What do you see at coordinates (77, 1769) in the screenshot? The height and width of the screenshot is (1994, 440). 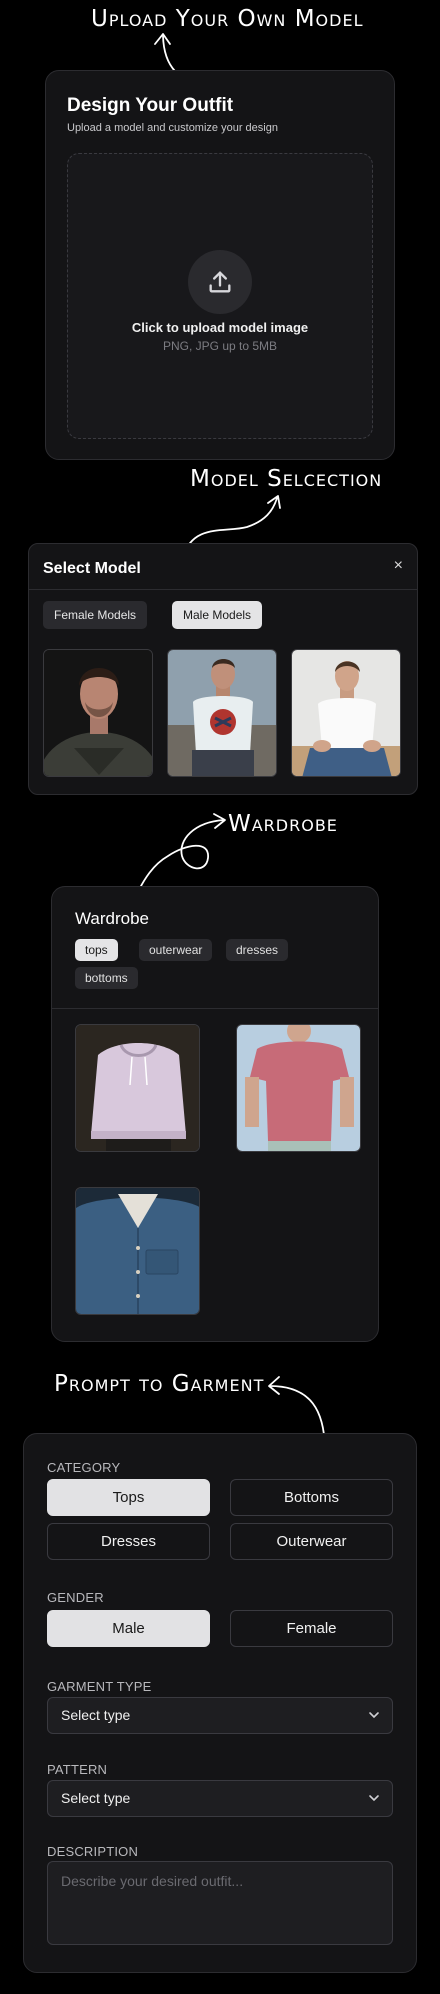 I see `pattern-label: PATTERN` at bounding box center [77, 1769].